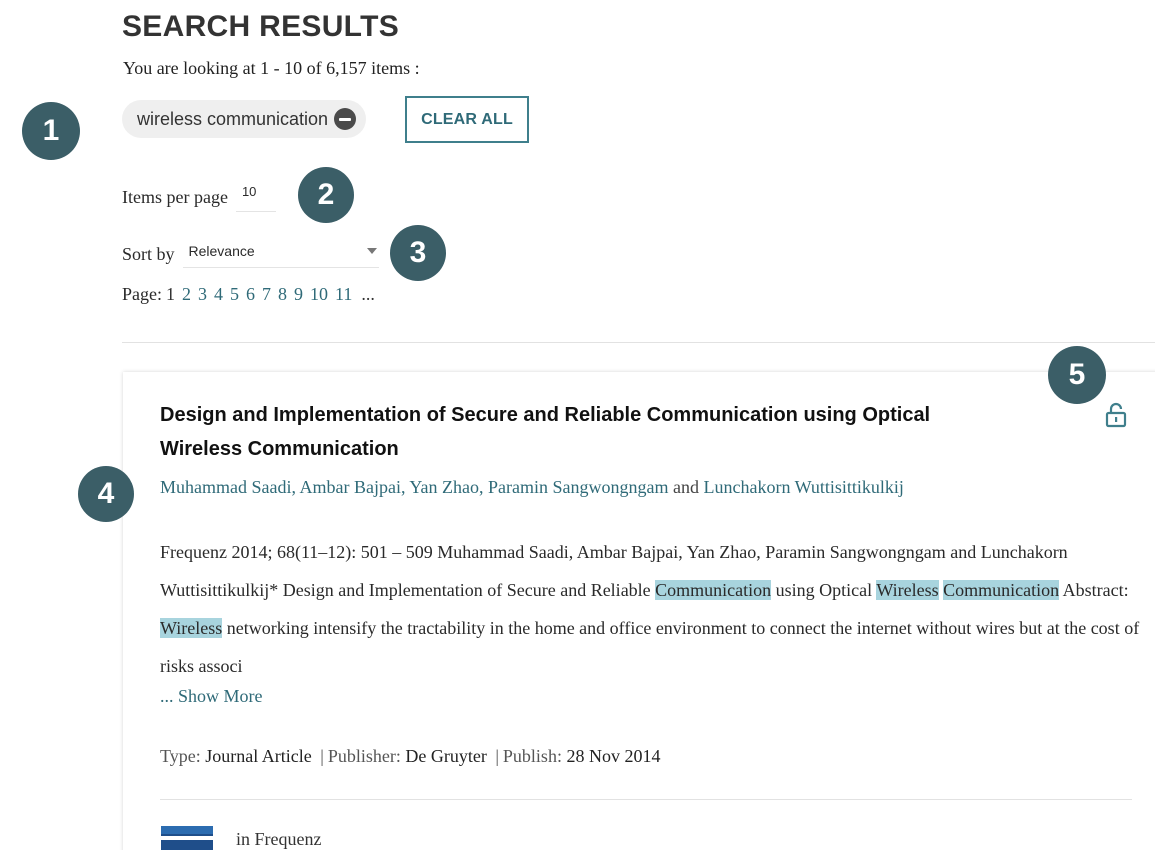  What do you see at coordinates (279, 449) in the screenshot?
I see `result-title-line2: Wireless Communication` at bounding box center [279, 449].